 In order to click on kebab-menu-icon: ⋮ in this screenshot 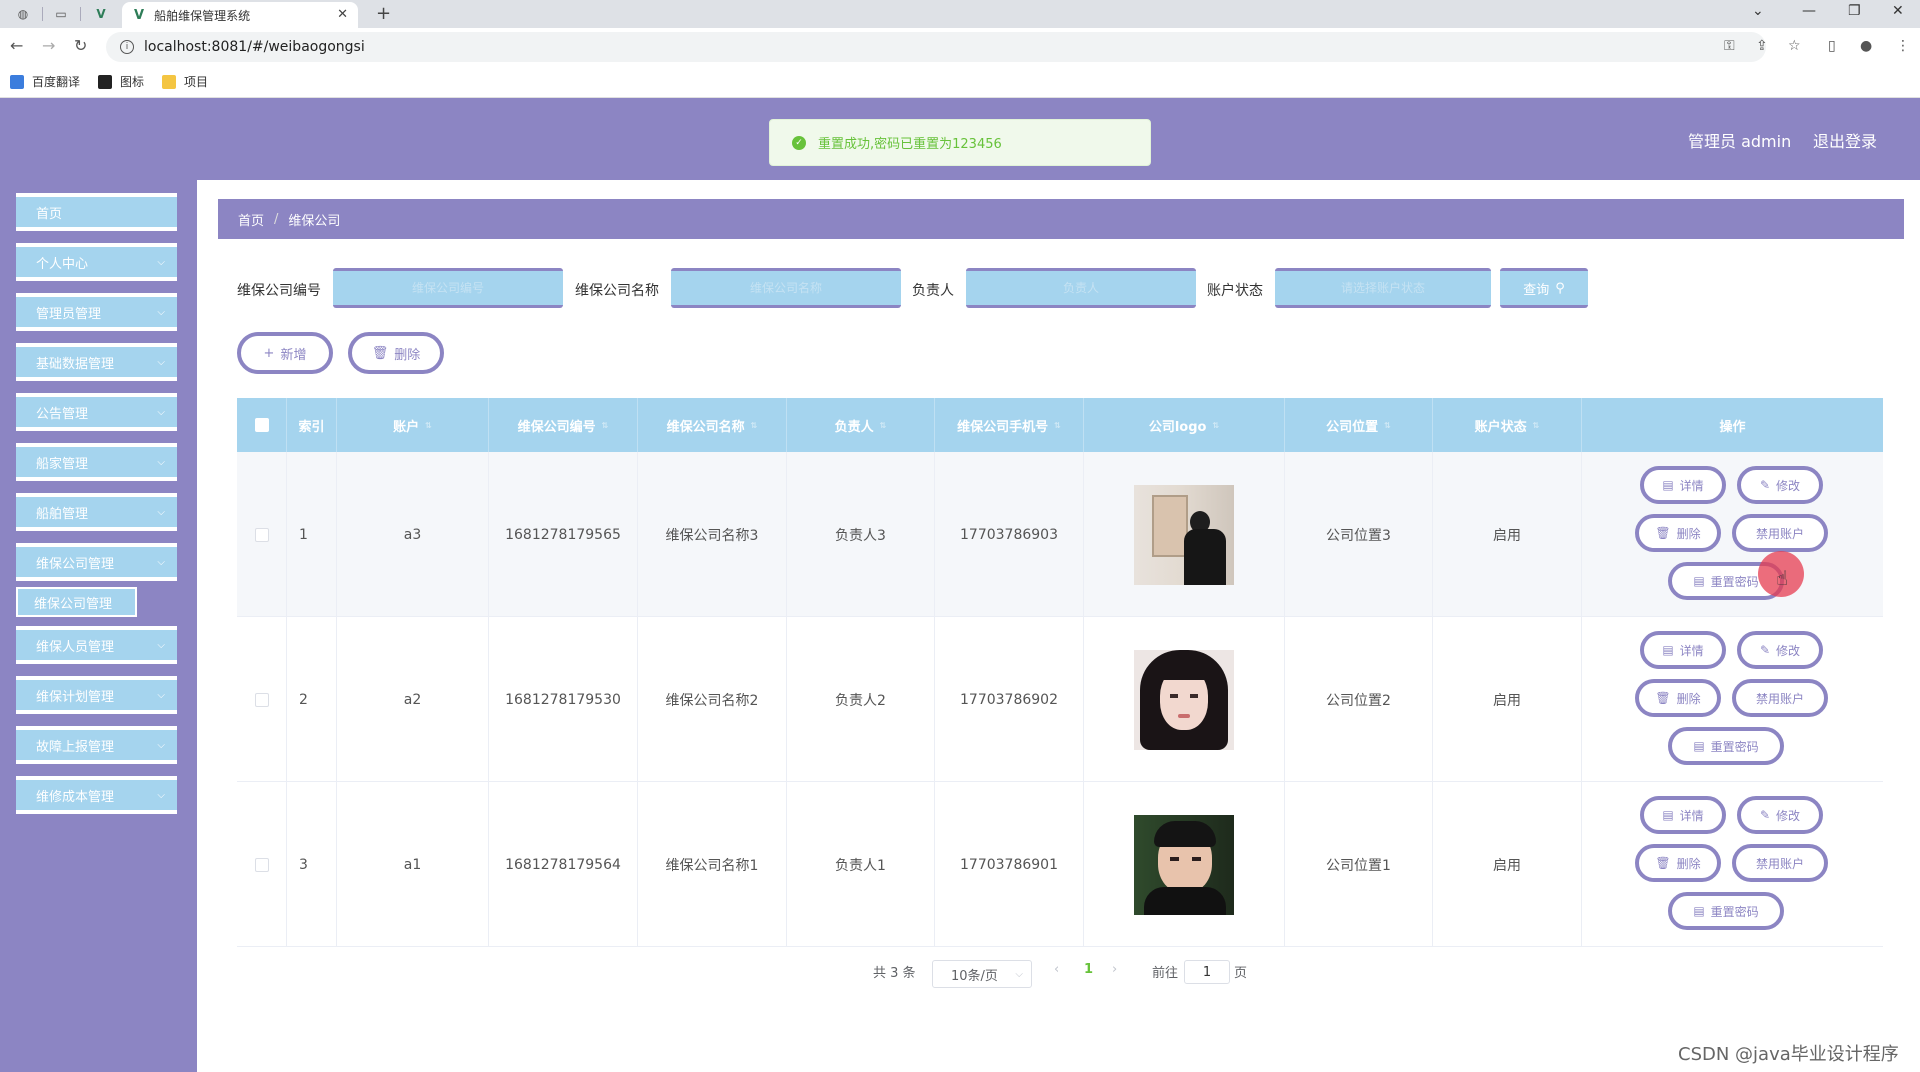, I will do `click(1903, 46)`.